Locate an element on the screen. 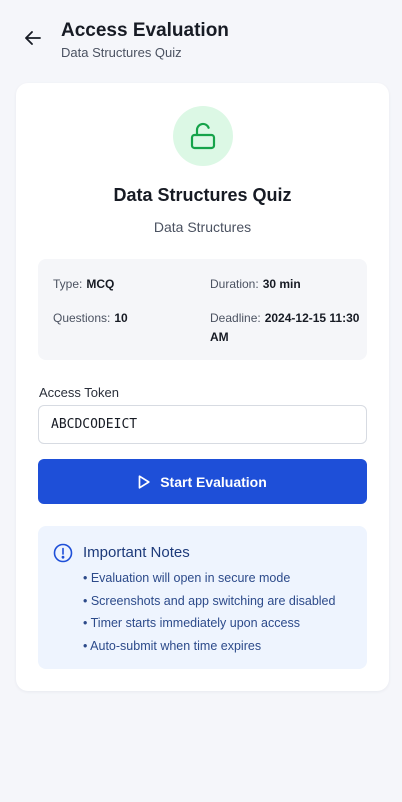 The width and height of the screenshot is (402, 802). info-questions: Questions: 10 is located at coordinates (90, 318).